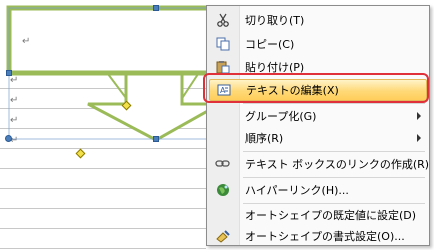 Image resolution: width=434 pixels, height=250 pixels. What do you see at coordinates (270, 44) in the screenshot?
I see `menu-item-label: コピー(C)` at bounding box center [270, 44].